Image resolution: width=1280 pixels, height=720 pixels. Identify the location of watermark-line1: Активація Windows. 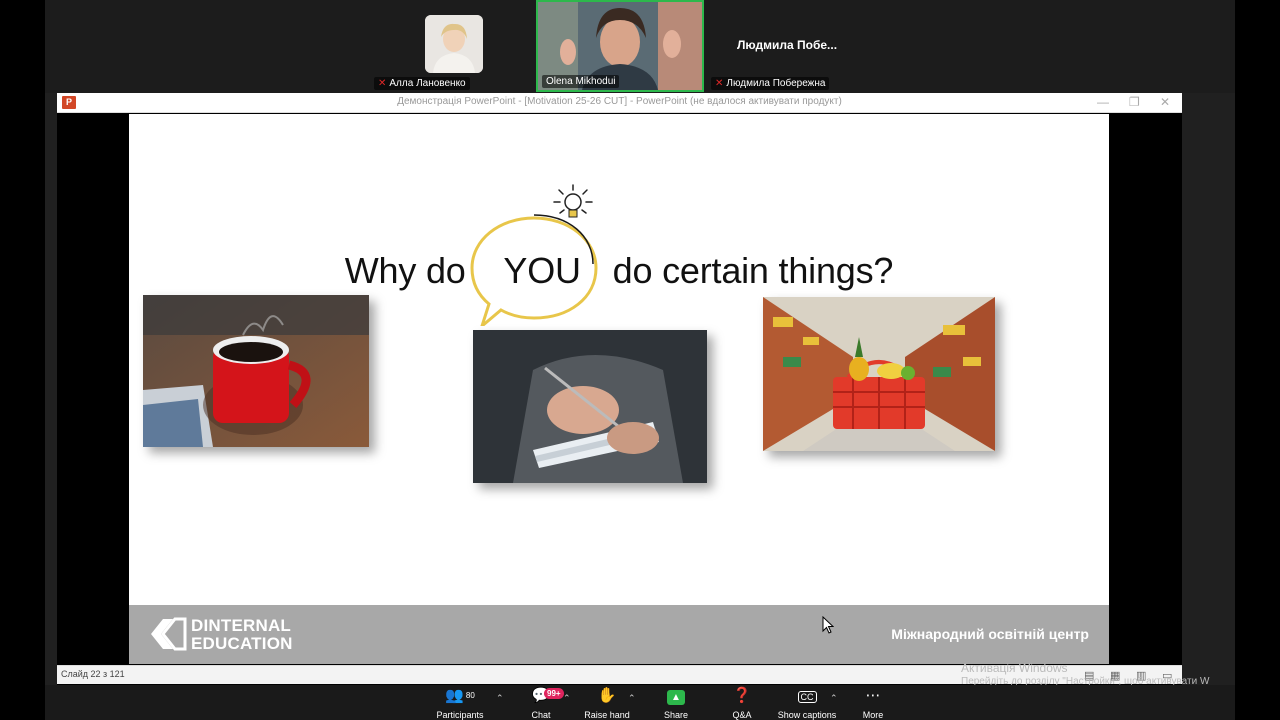
(1014, 668).